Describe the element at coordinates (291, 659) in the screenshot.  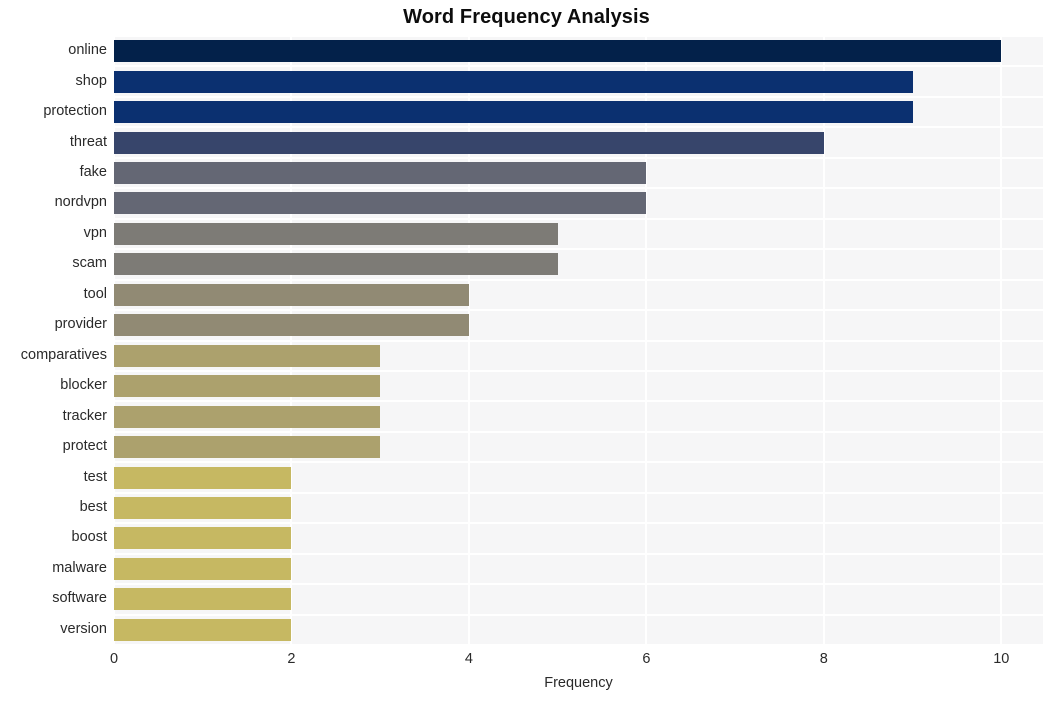
I see `x-tick-label: 2` at that location.